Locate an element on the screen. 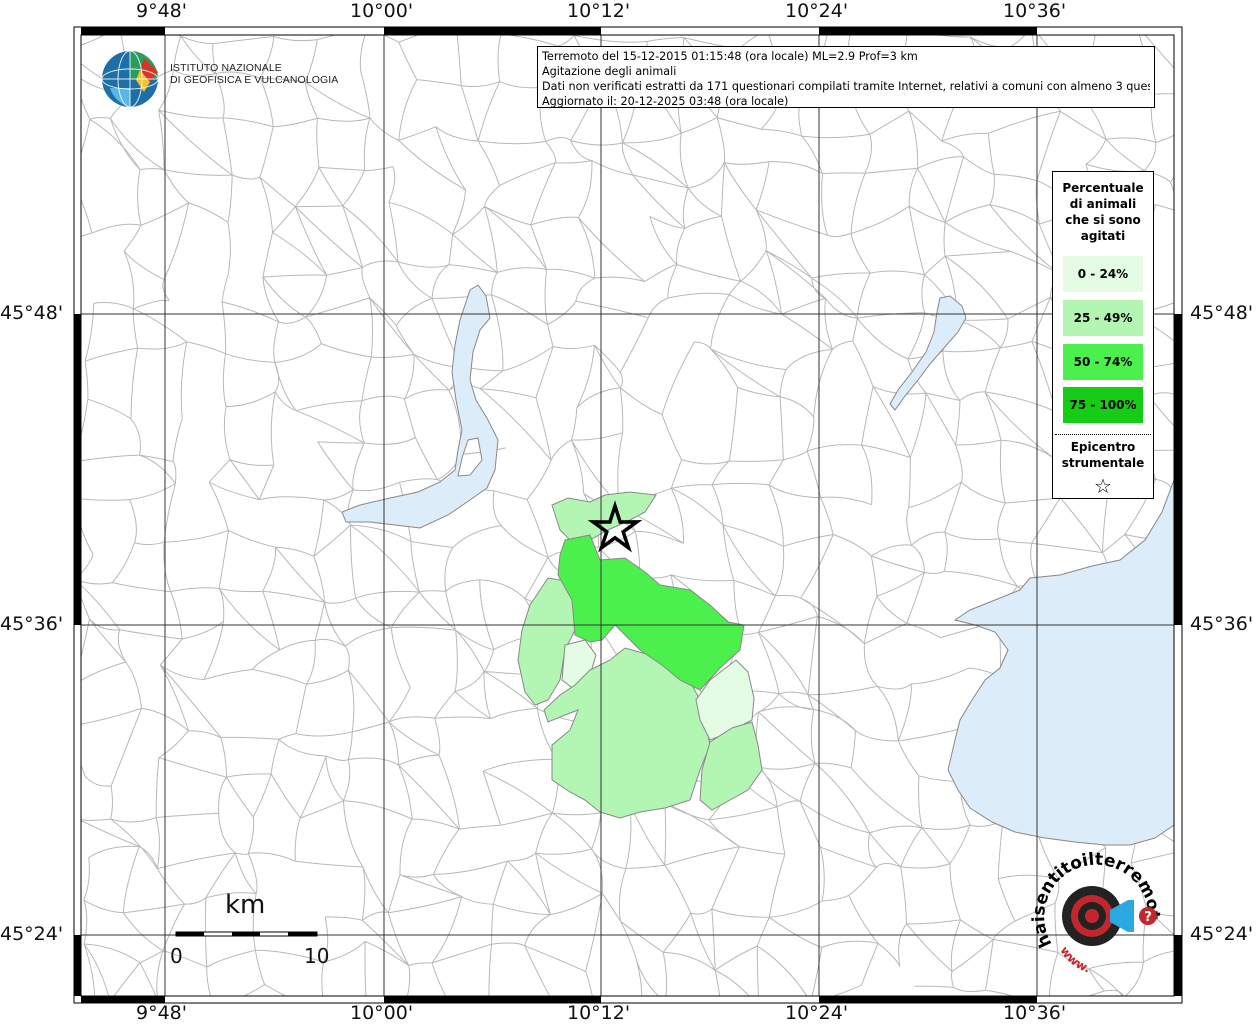 This screenshot has width=1256, height=1029. star-icon: ☆ is located at coordinates (1103, 486).